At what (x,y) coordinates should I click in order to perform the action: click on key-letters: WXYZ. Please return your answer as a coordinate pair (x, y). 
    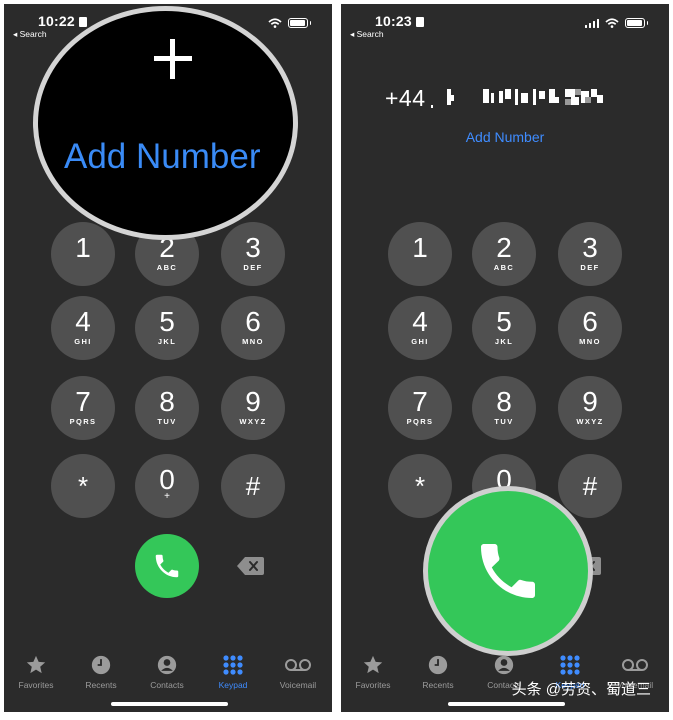
    Looking at the image, I should click on (253, 421).